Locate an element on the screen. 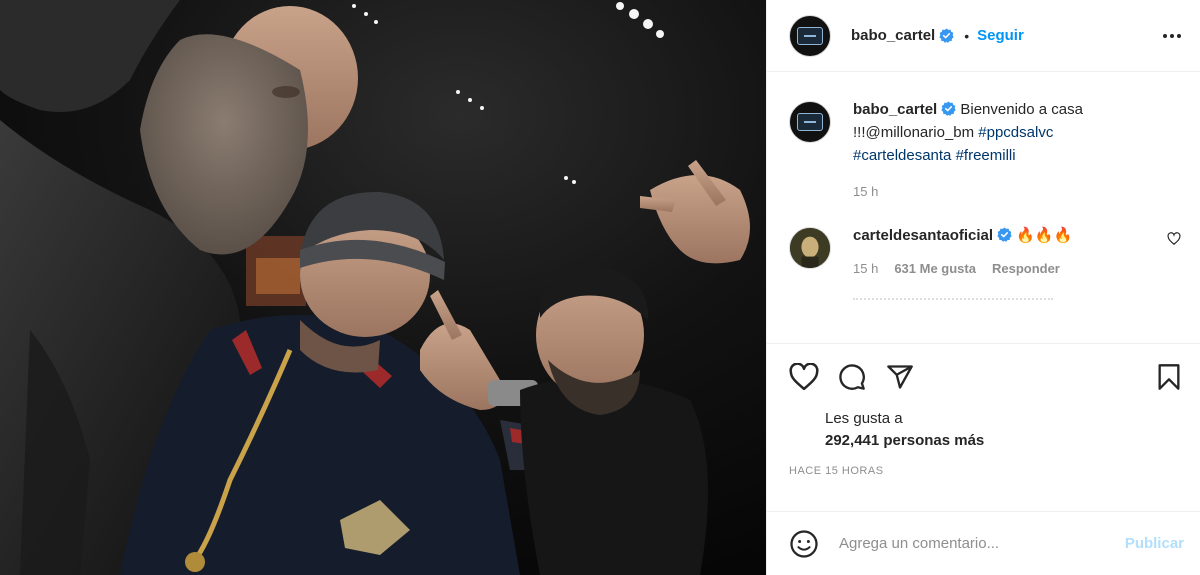 The width and height of the screenshot is (1200, 575). caption-avatar is located at coordinates (810, 122).